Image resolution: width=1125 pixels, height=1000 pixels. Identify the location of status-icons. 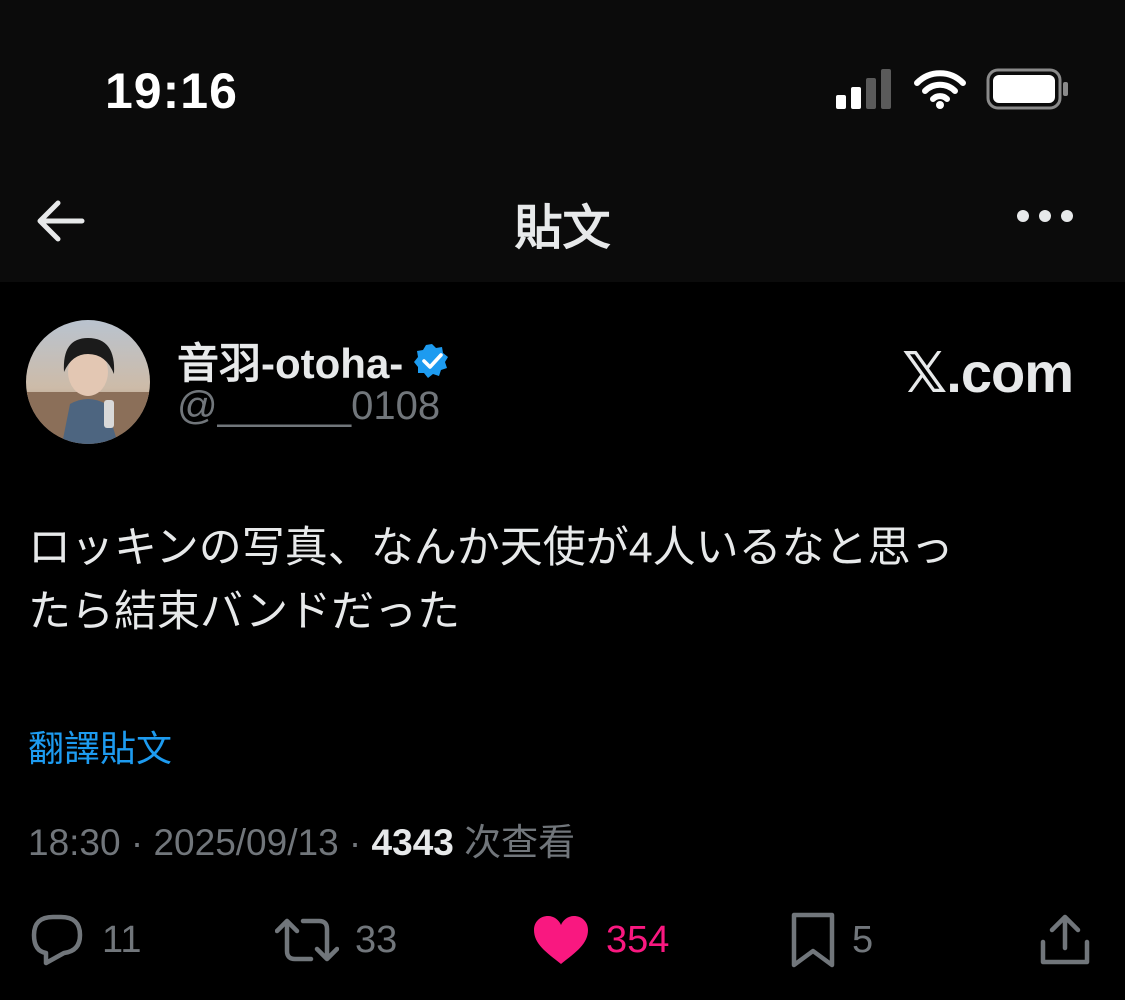
(953, 89).